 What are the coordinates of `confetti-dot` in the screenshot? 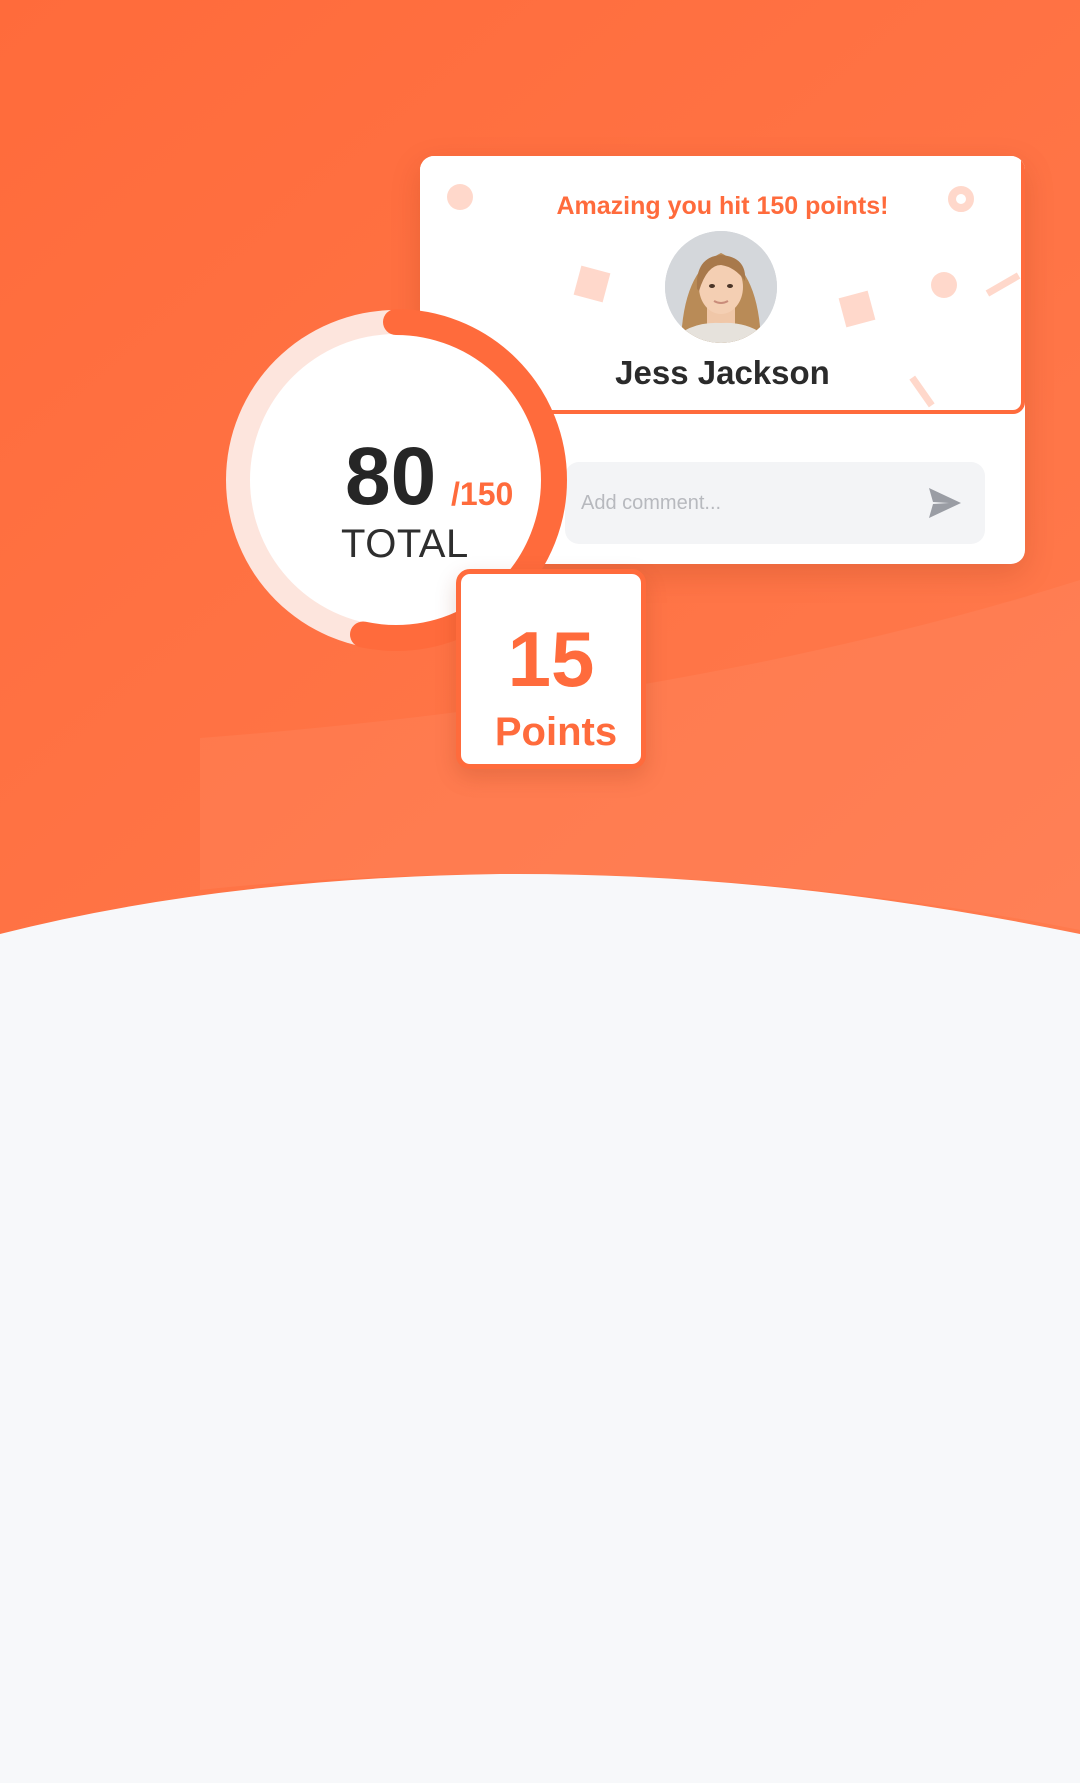 It's located at (944, 285).